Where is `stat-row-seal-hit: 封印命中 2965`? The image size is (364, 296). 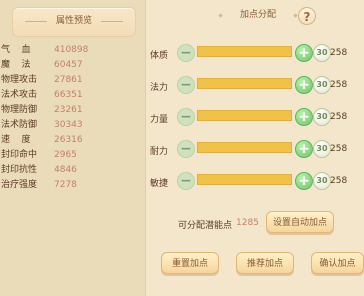
stat-row-seal-hit: 封印命中 2965 is located at coordinates (72, 155).